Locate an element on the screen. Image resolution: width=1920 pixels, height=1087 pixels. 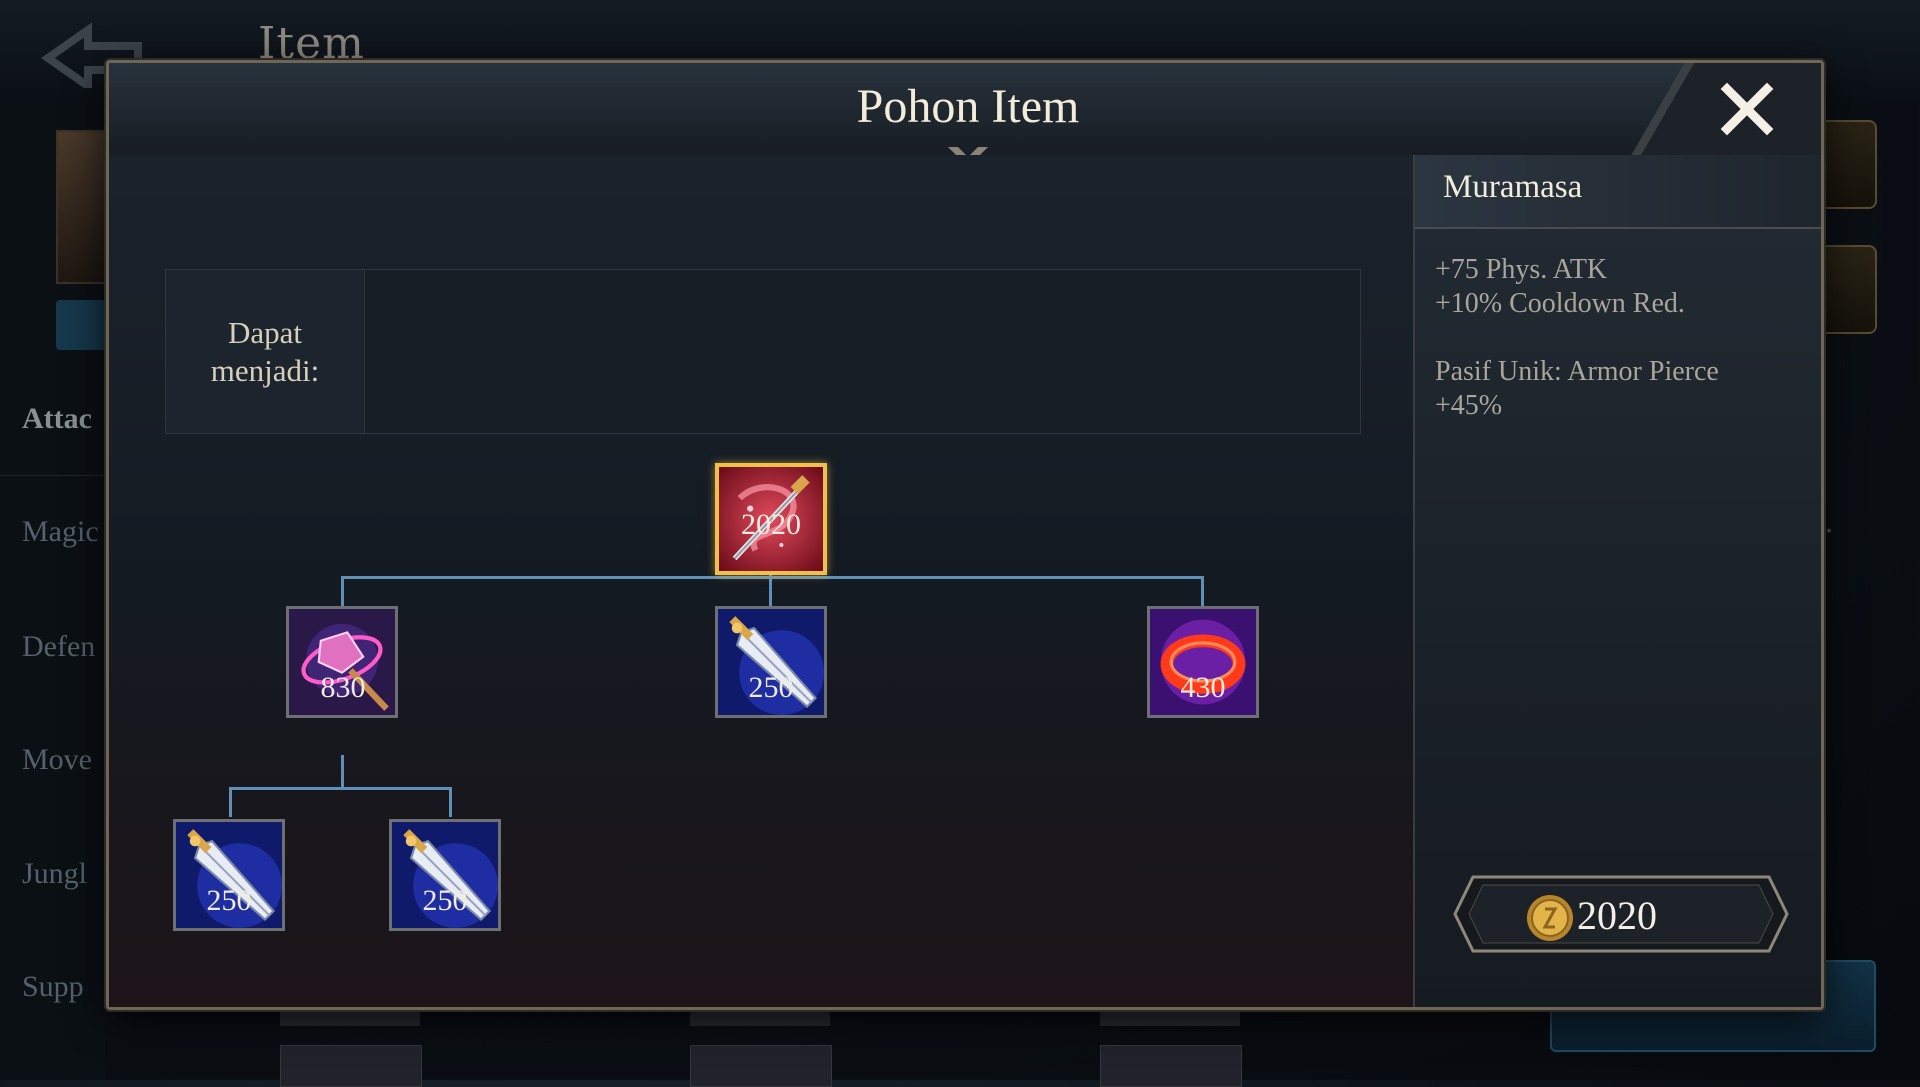
builds-into-box: Dapat menjadi: is located at coordinates (763, 351).